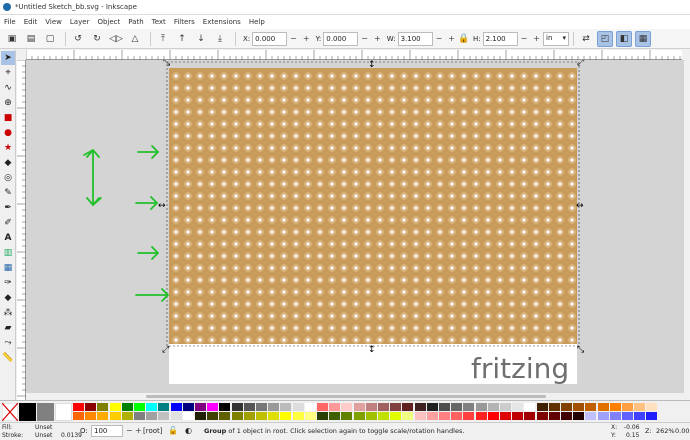  What do you see at coordinates (188, 430) in the screenshot?
I see `visibility-icon: ◐` at bounding box center [188, 430].